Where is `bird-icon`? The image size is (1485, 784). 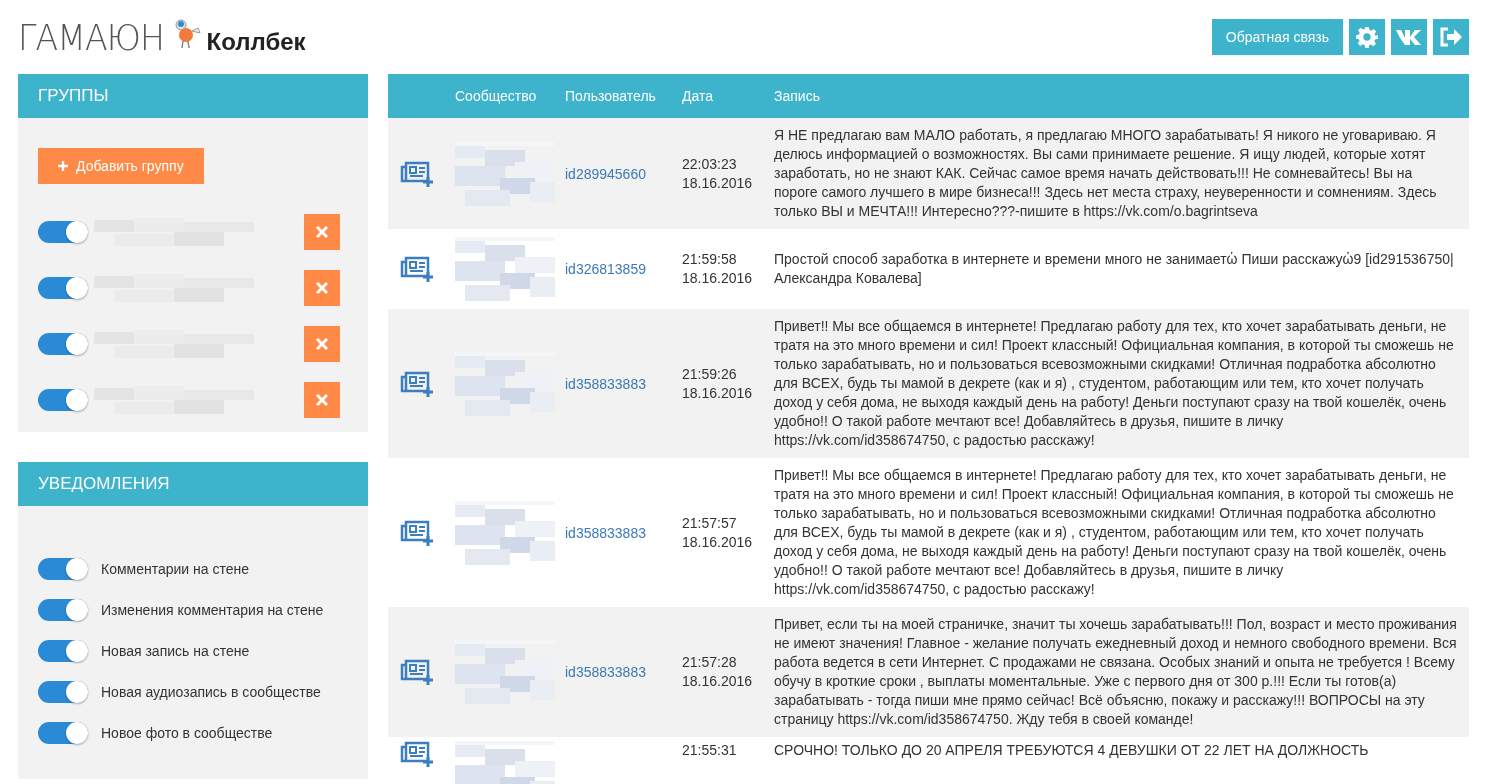
bird-icon is located at coordinates (187, 34).